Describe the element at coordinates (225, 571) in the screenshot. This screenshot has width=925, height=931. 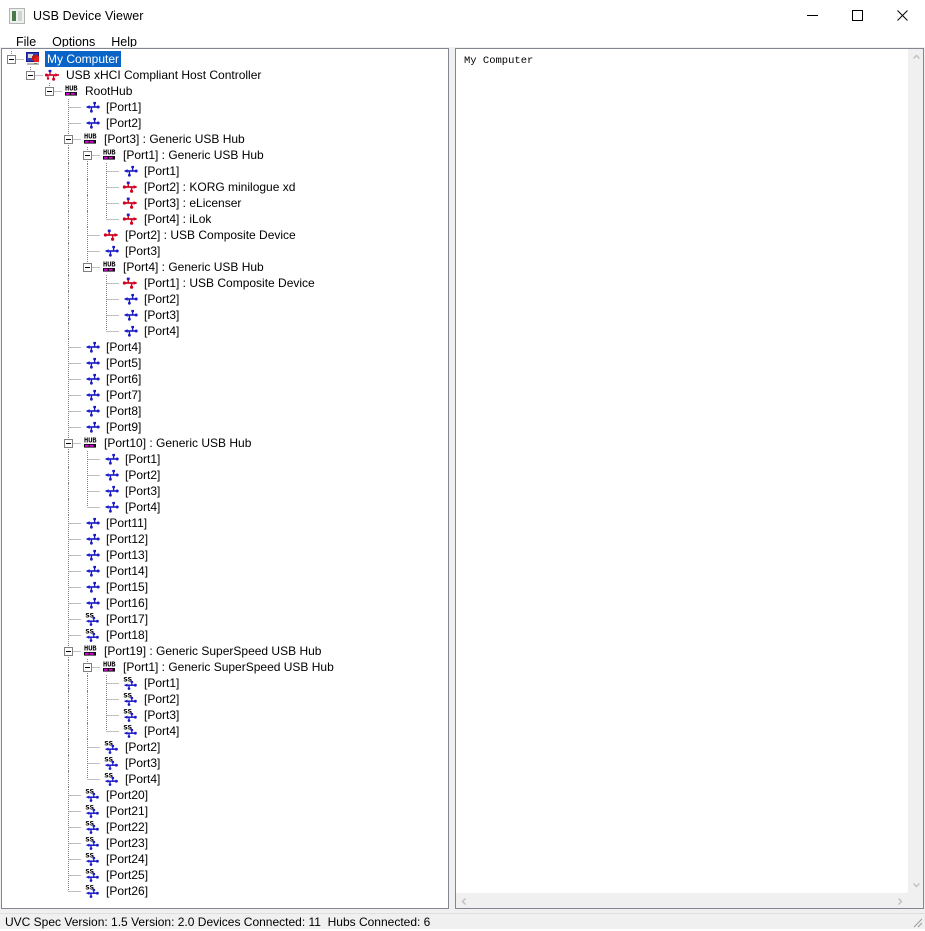
I see `tree-row: [Port14]` at that location.